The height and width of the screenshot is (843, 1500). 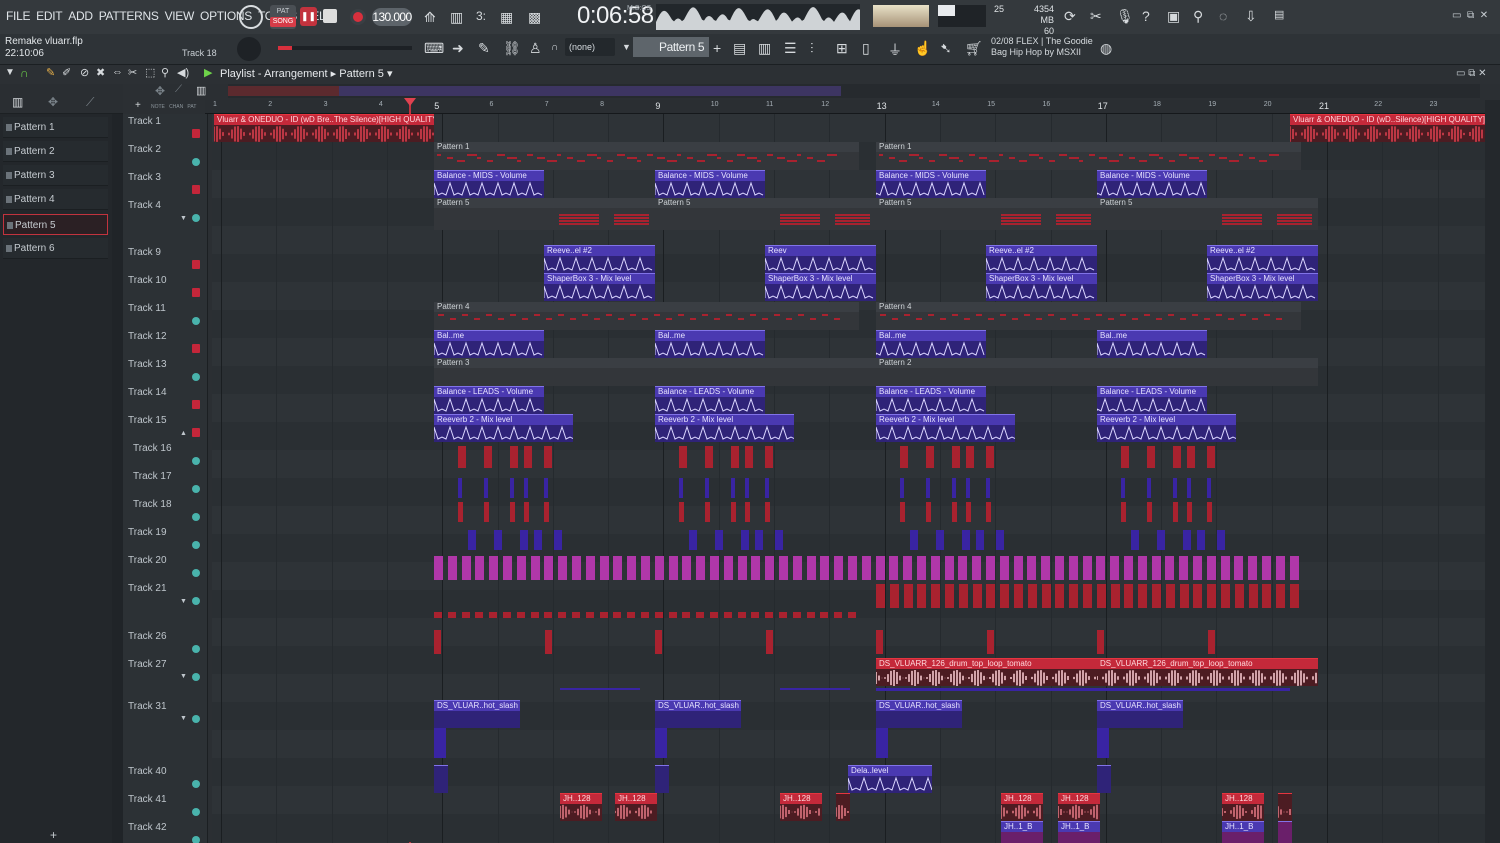 What do you see at coordinates (117, 72) in the screenshot?
I see `slip-tool-icon: ⇔` at bounding box center [117, 72].